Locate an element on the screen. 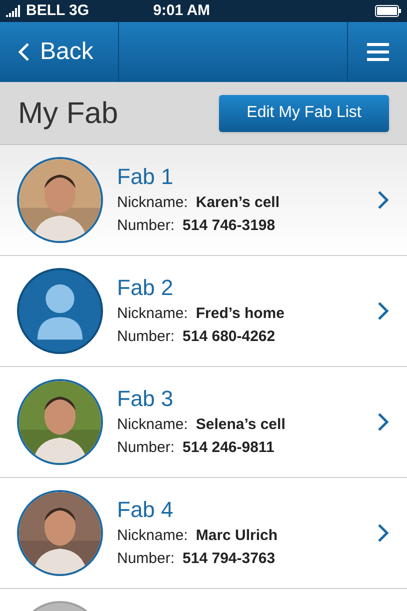 This screenshot has width=407, height=611. person-icon is located at coordinates (60, 311).